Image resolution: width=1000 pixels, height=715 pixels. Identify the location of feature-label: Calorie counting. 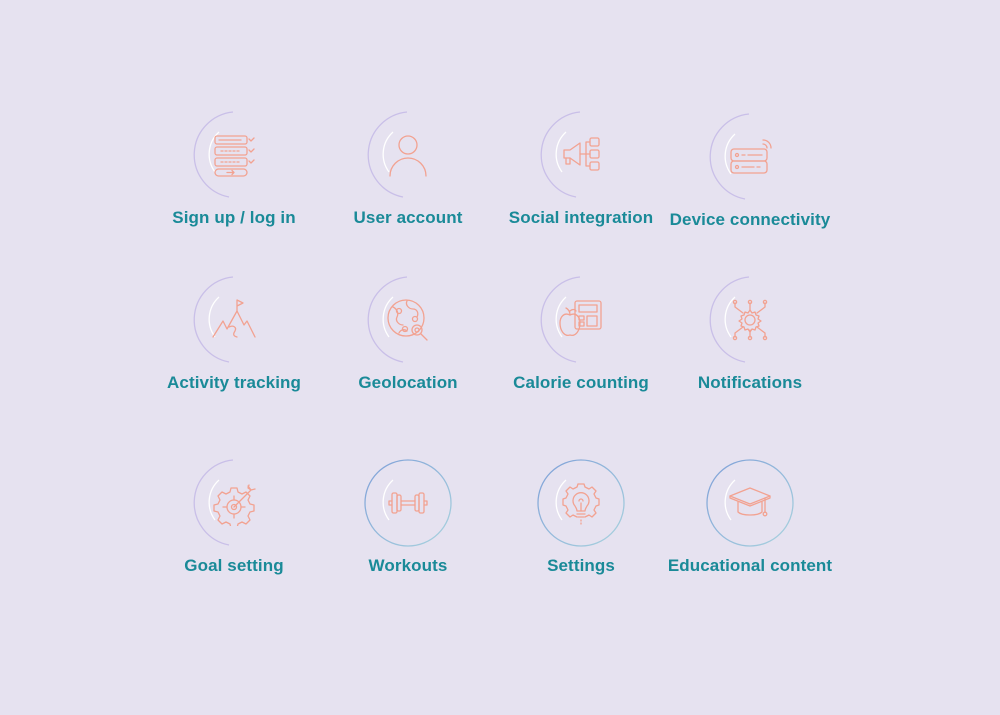
(581, 382).